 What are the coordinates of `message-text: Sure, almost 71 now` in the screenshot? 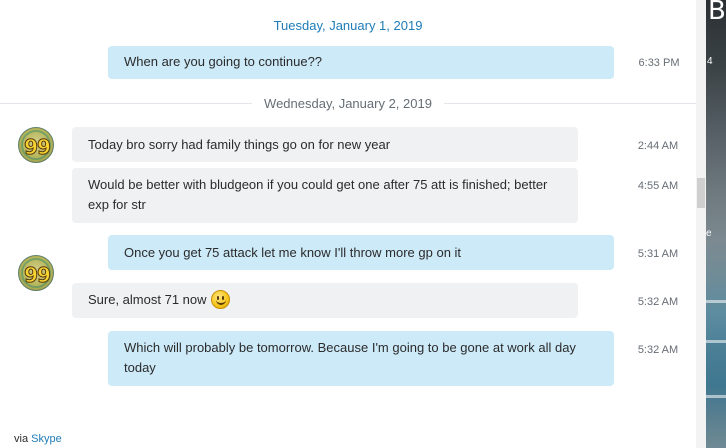 It's located at (147, 299).